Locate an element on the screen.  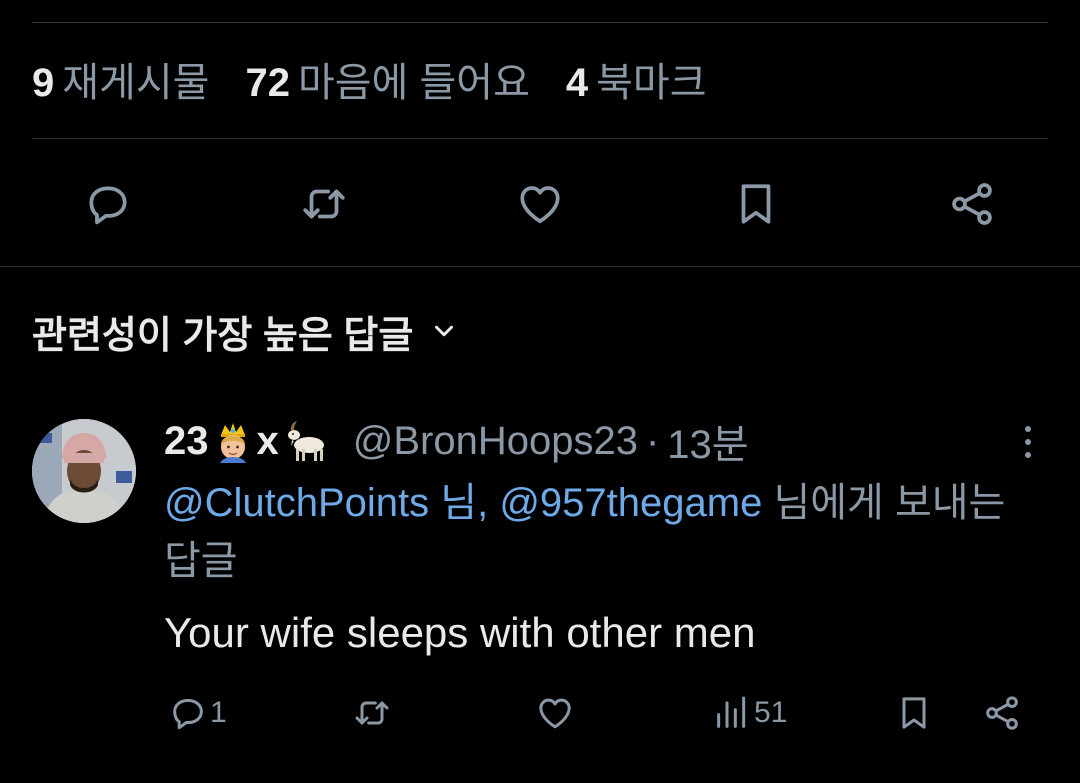
bookmarks-count: 4 is located at coordinates (577, 83).